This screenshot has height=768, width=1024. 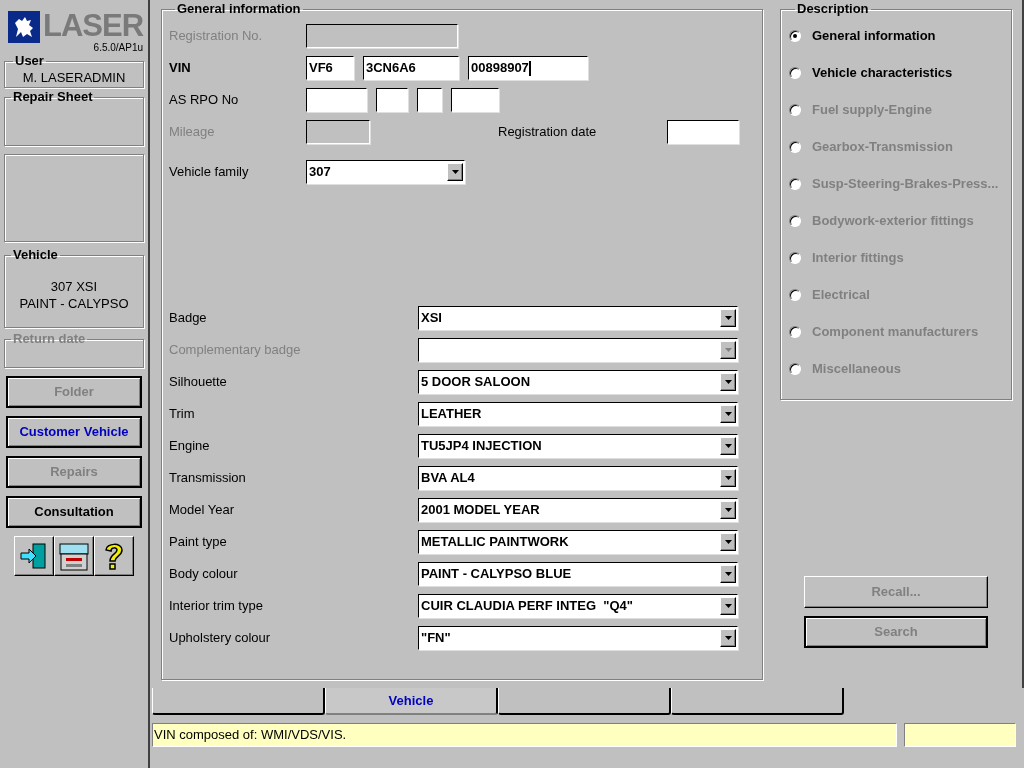 What do you see at coordinates (239, 9) in the screenshot?
I see `group-title: General information` at bounding box center [239, 9].